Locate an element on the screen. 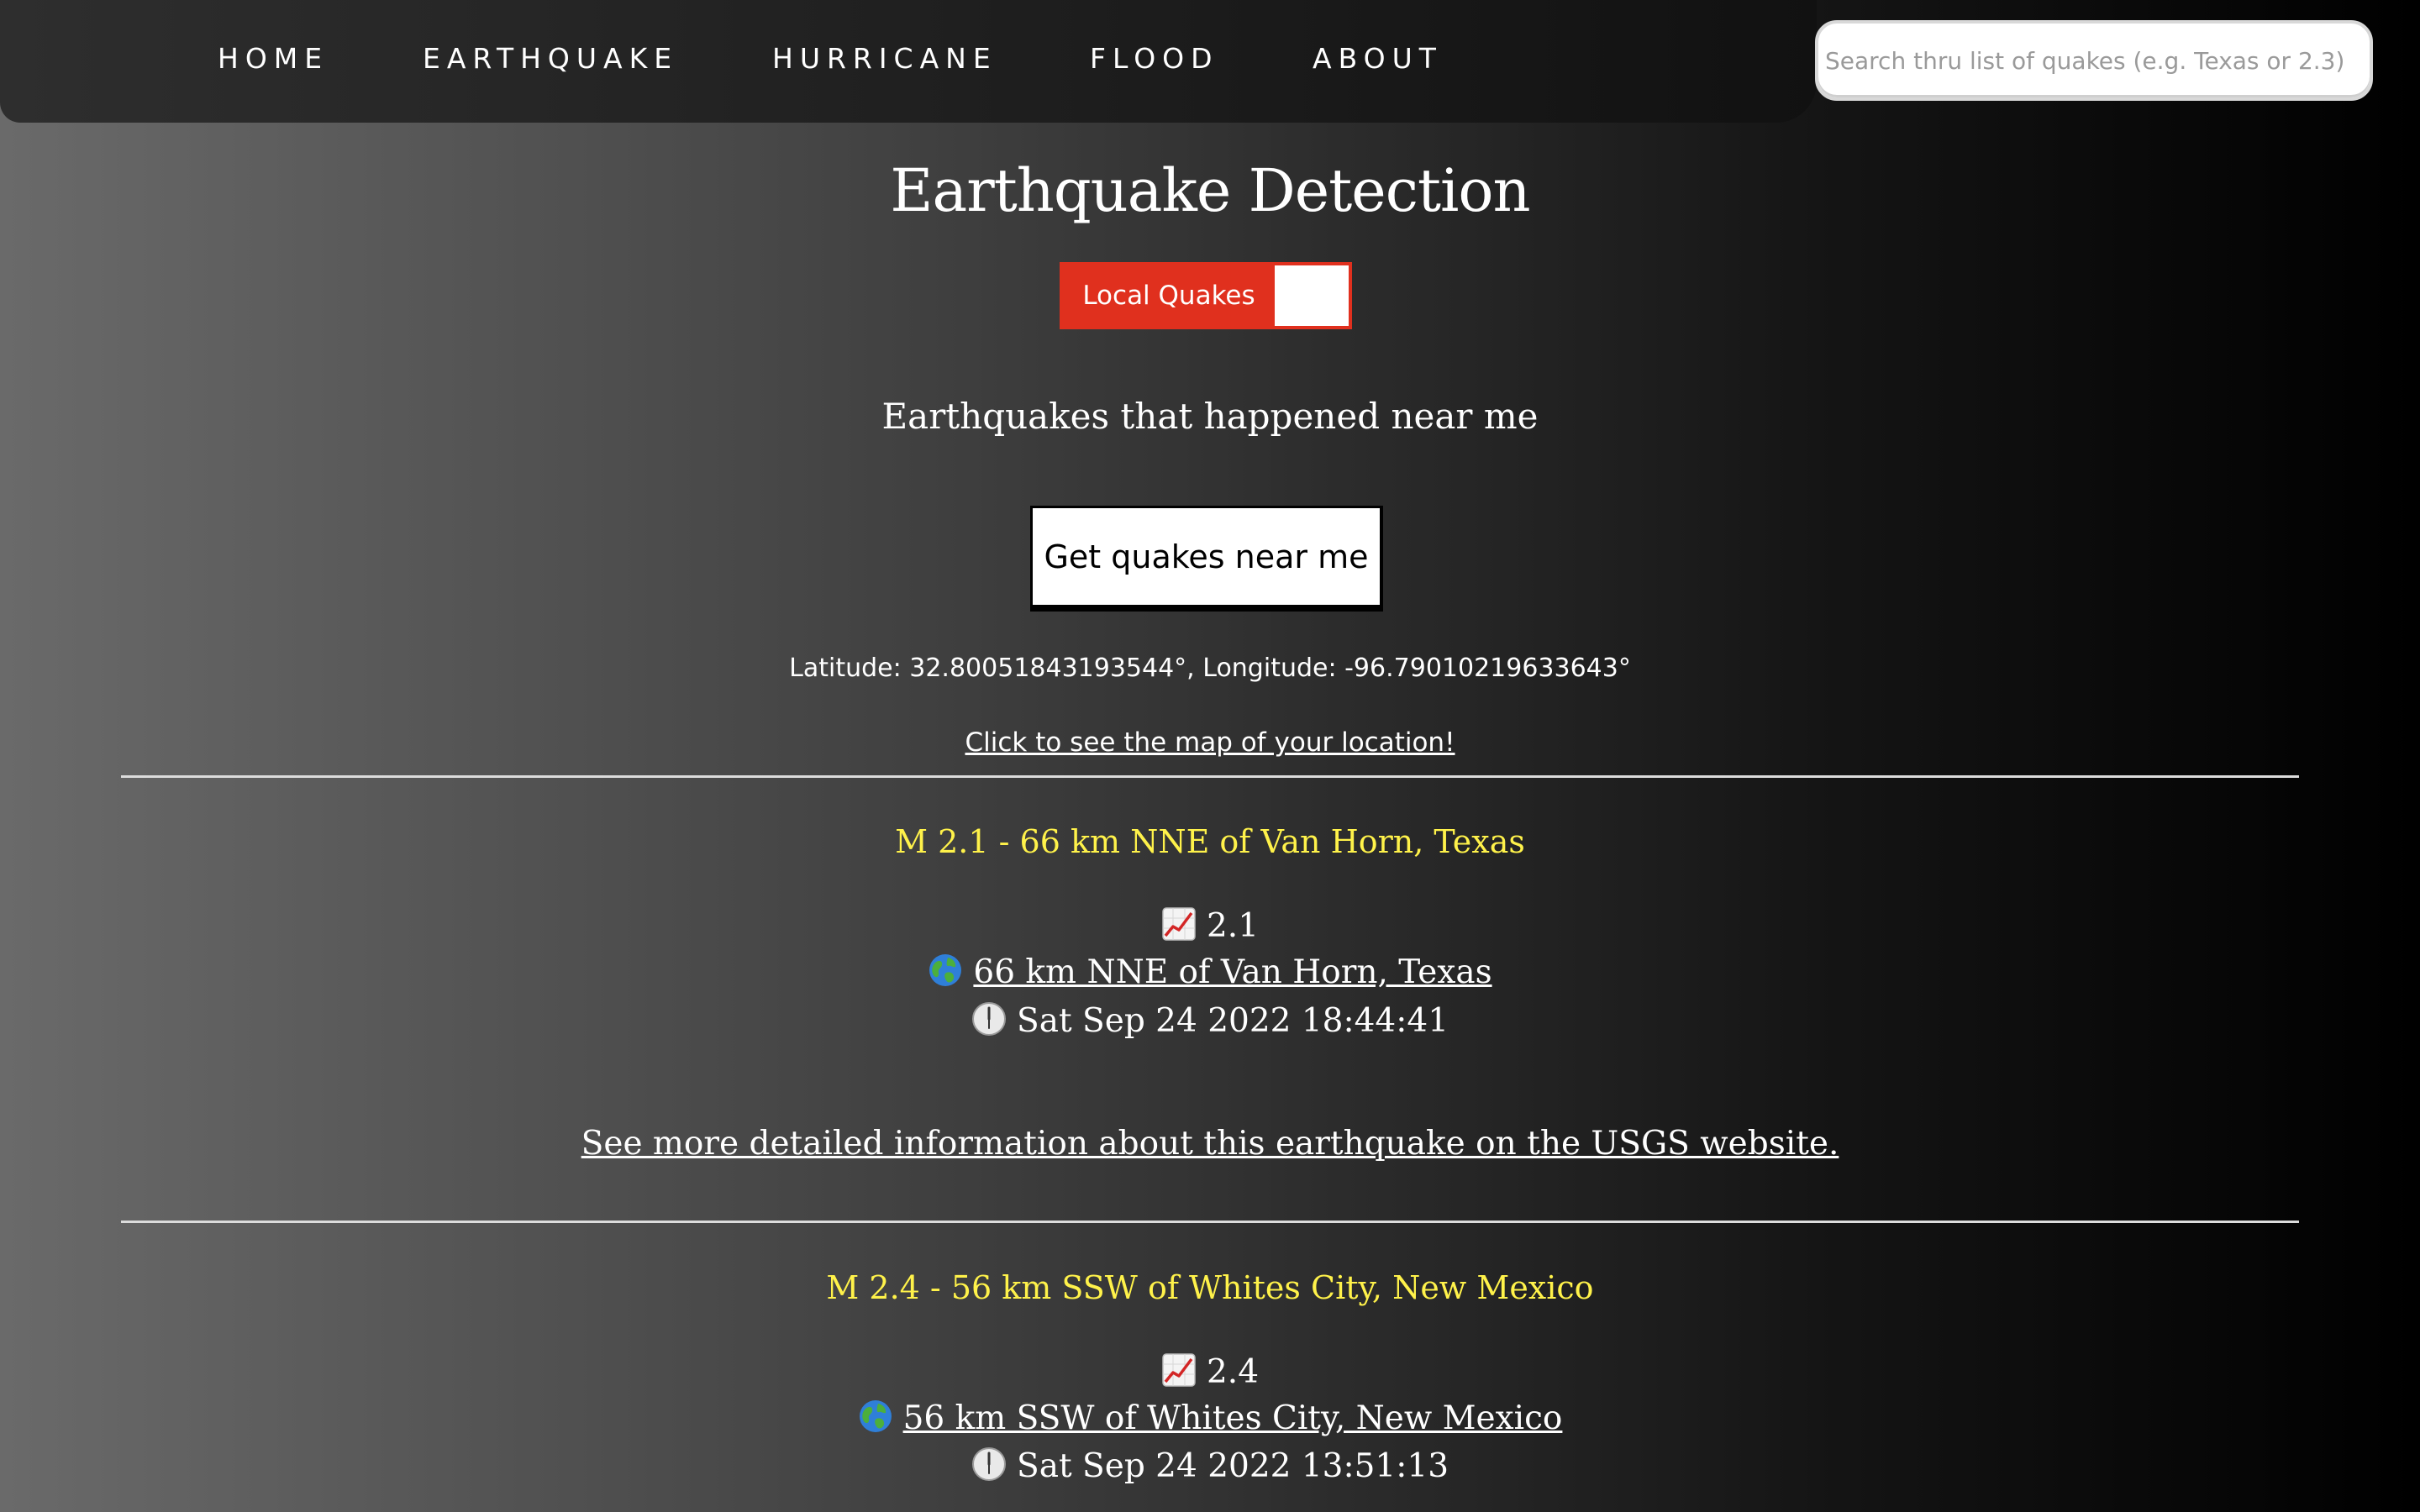 The height and width of the screenshot is (1512, 2420). quake-time-value: Sat Sep 24 2022 18:44:41 is located at coordinates (1232, 1021).